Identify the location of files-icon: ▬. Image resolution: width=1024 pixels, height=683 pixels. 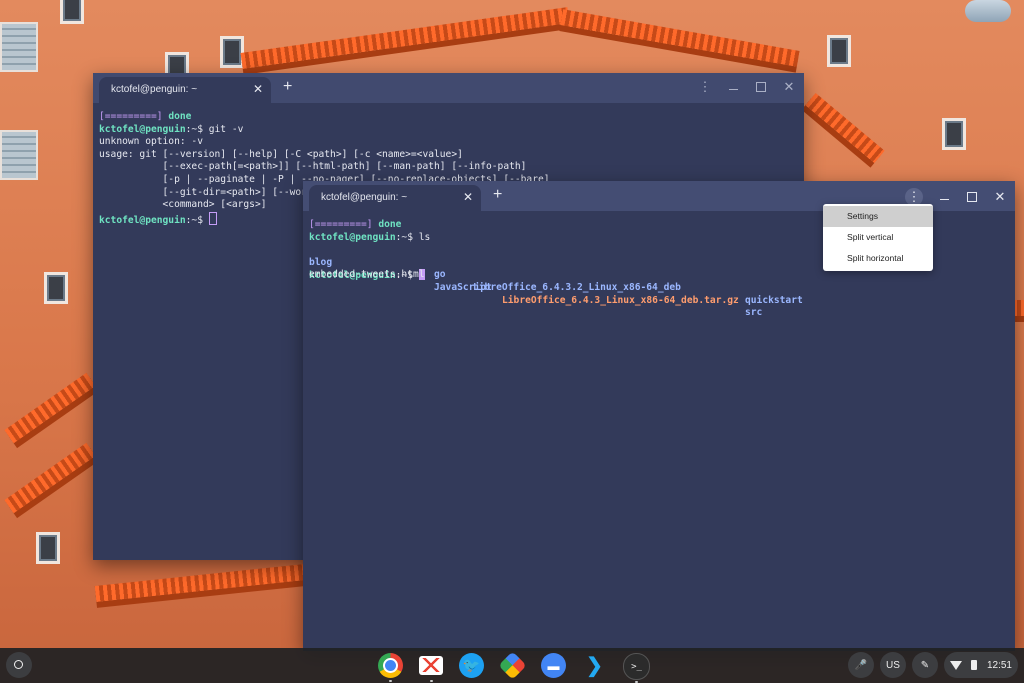
(553, 665).